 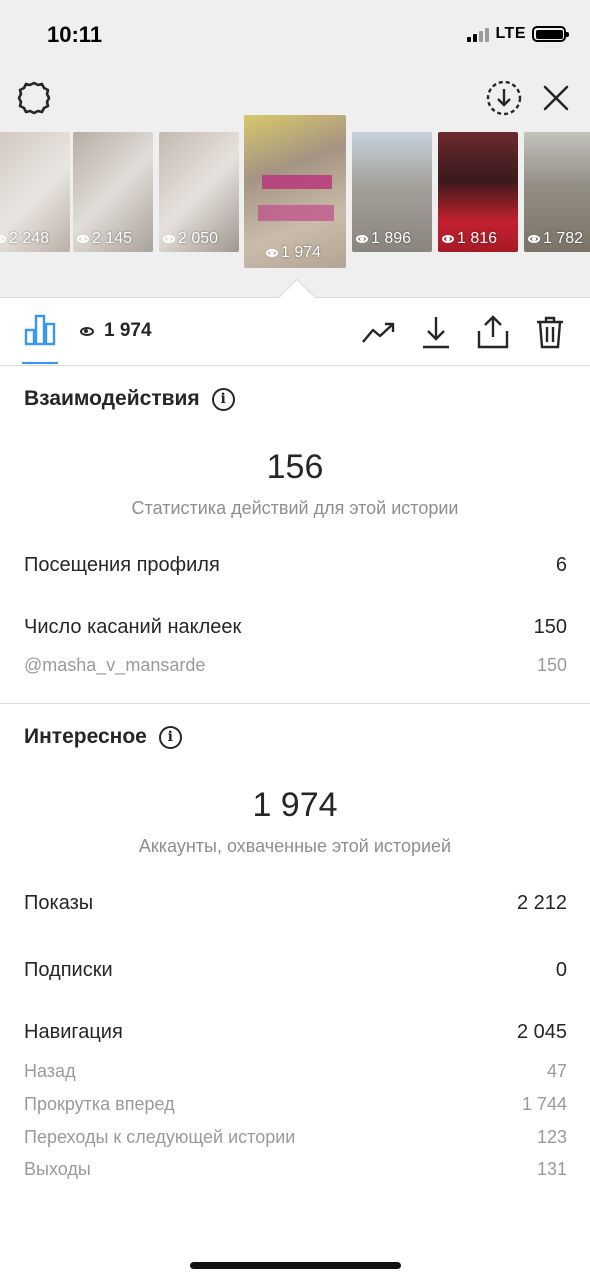 What do you see at coordinates (40, 363) in the screenshot?
I see `active-tab-indicator` at bounding box center [40, 363].